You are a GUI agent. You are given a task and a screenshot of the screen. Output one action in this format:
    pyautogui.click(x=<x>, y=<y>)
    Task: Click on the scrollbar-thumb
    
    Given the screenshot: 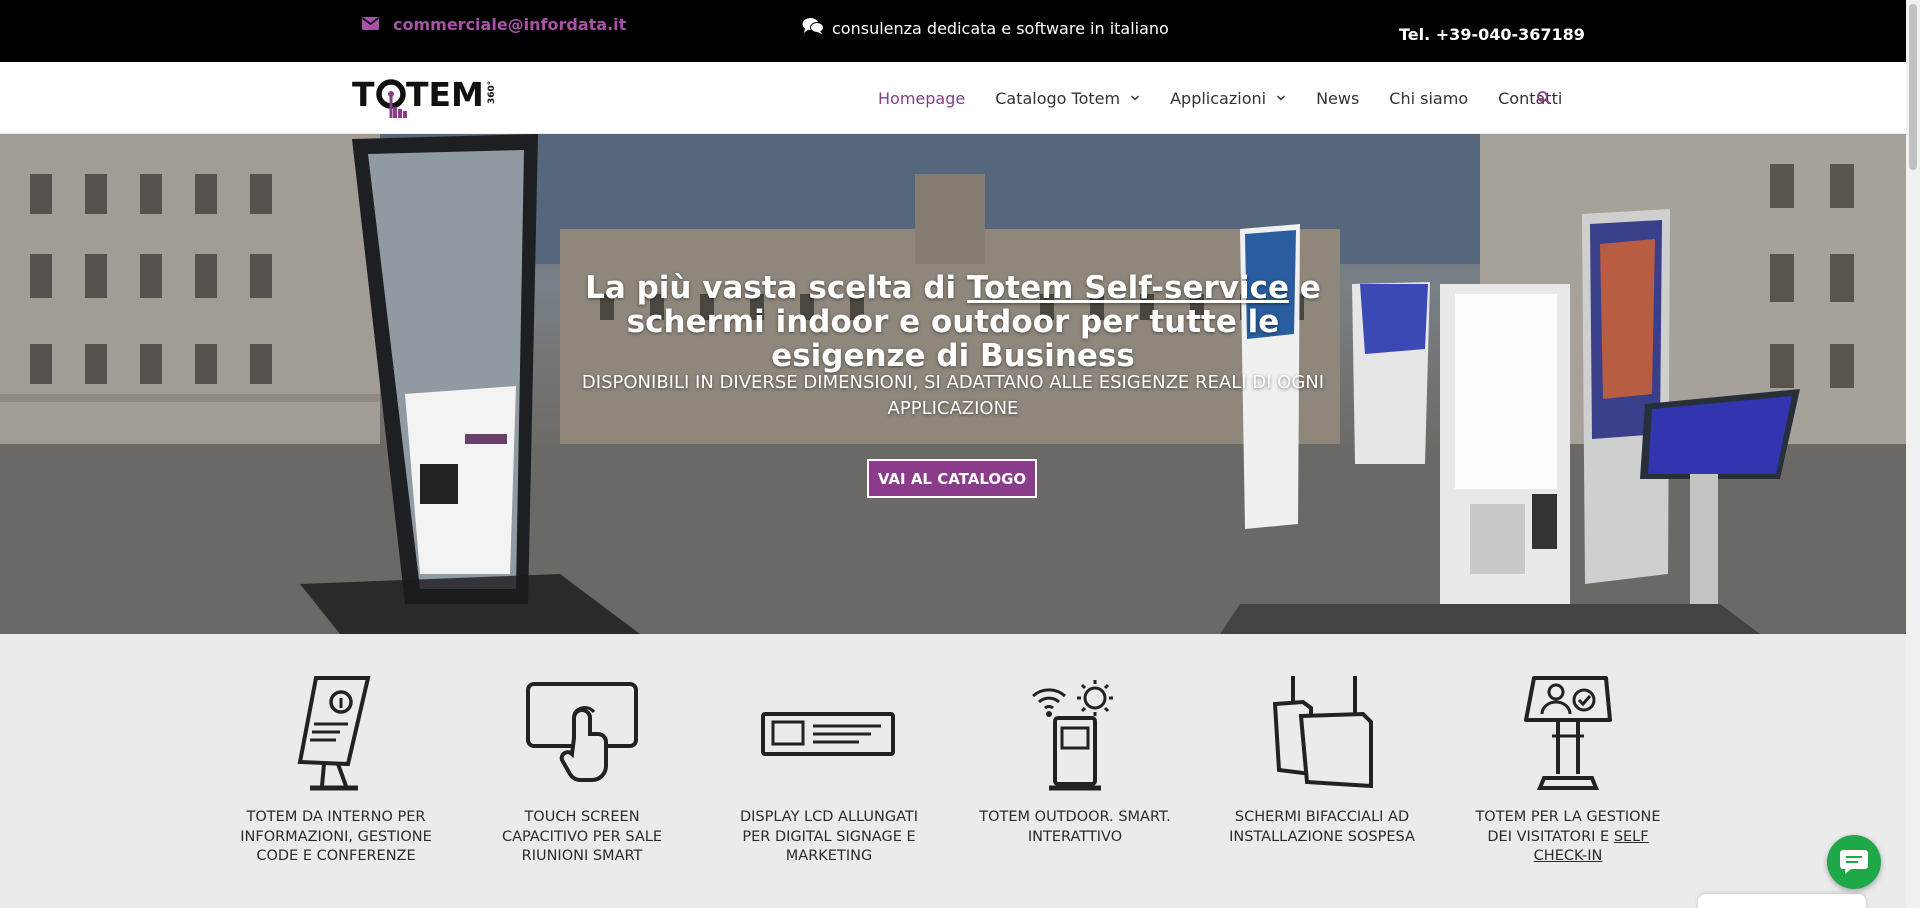 What is the action you would take?
    pyautogui.click(x=1913, y=87)
    